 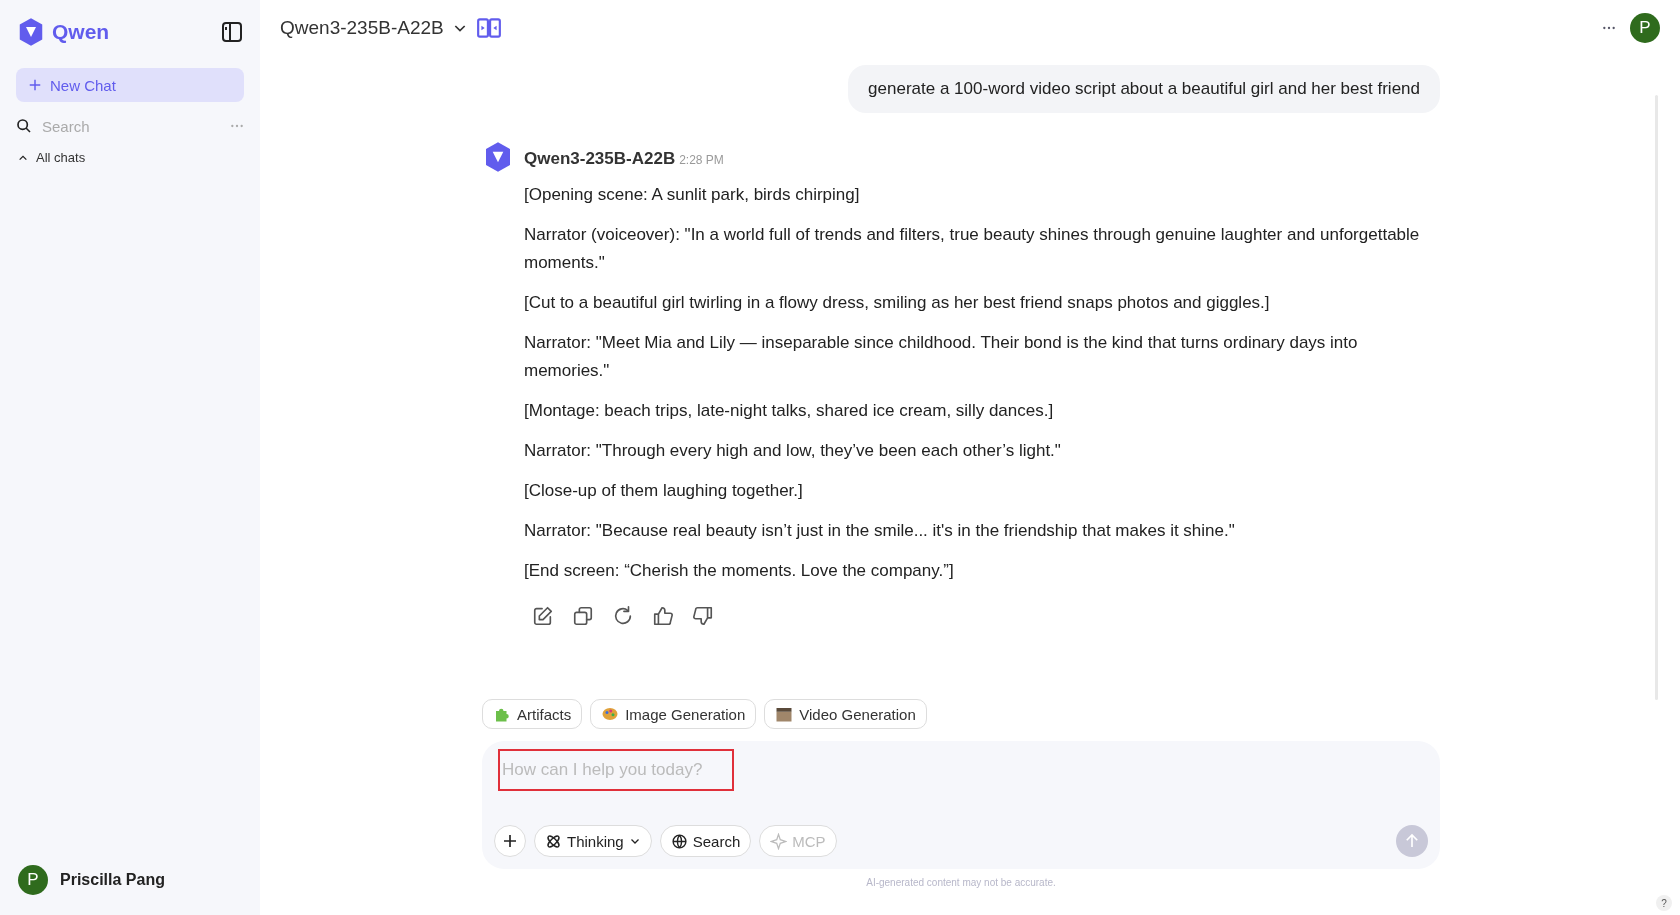 What do you see at coordinates (600, 159) in the screenshot?
I see `model-name: Qwen3-235B-A22B` at bounding box center [600, 159].